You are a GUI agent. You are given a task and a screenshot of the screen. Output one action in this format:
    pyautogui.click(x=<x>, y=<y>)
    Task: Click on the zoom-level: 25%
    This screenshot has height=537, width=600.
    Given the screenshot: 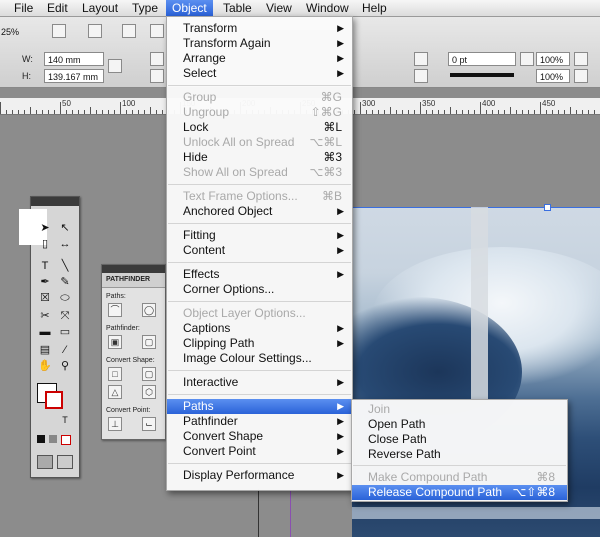 What is the action you would take?
    pyautogui.click(x=12, y=32)
    